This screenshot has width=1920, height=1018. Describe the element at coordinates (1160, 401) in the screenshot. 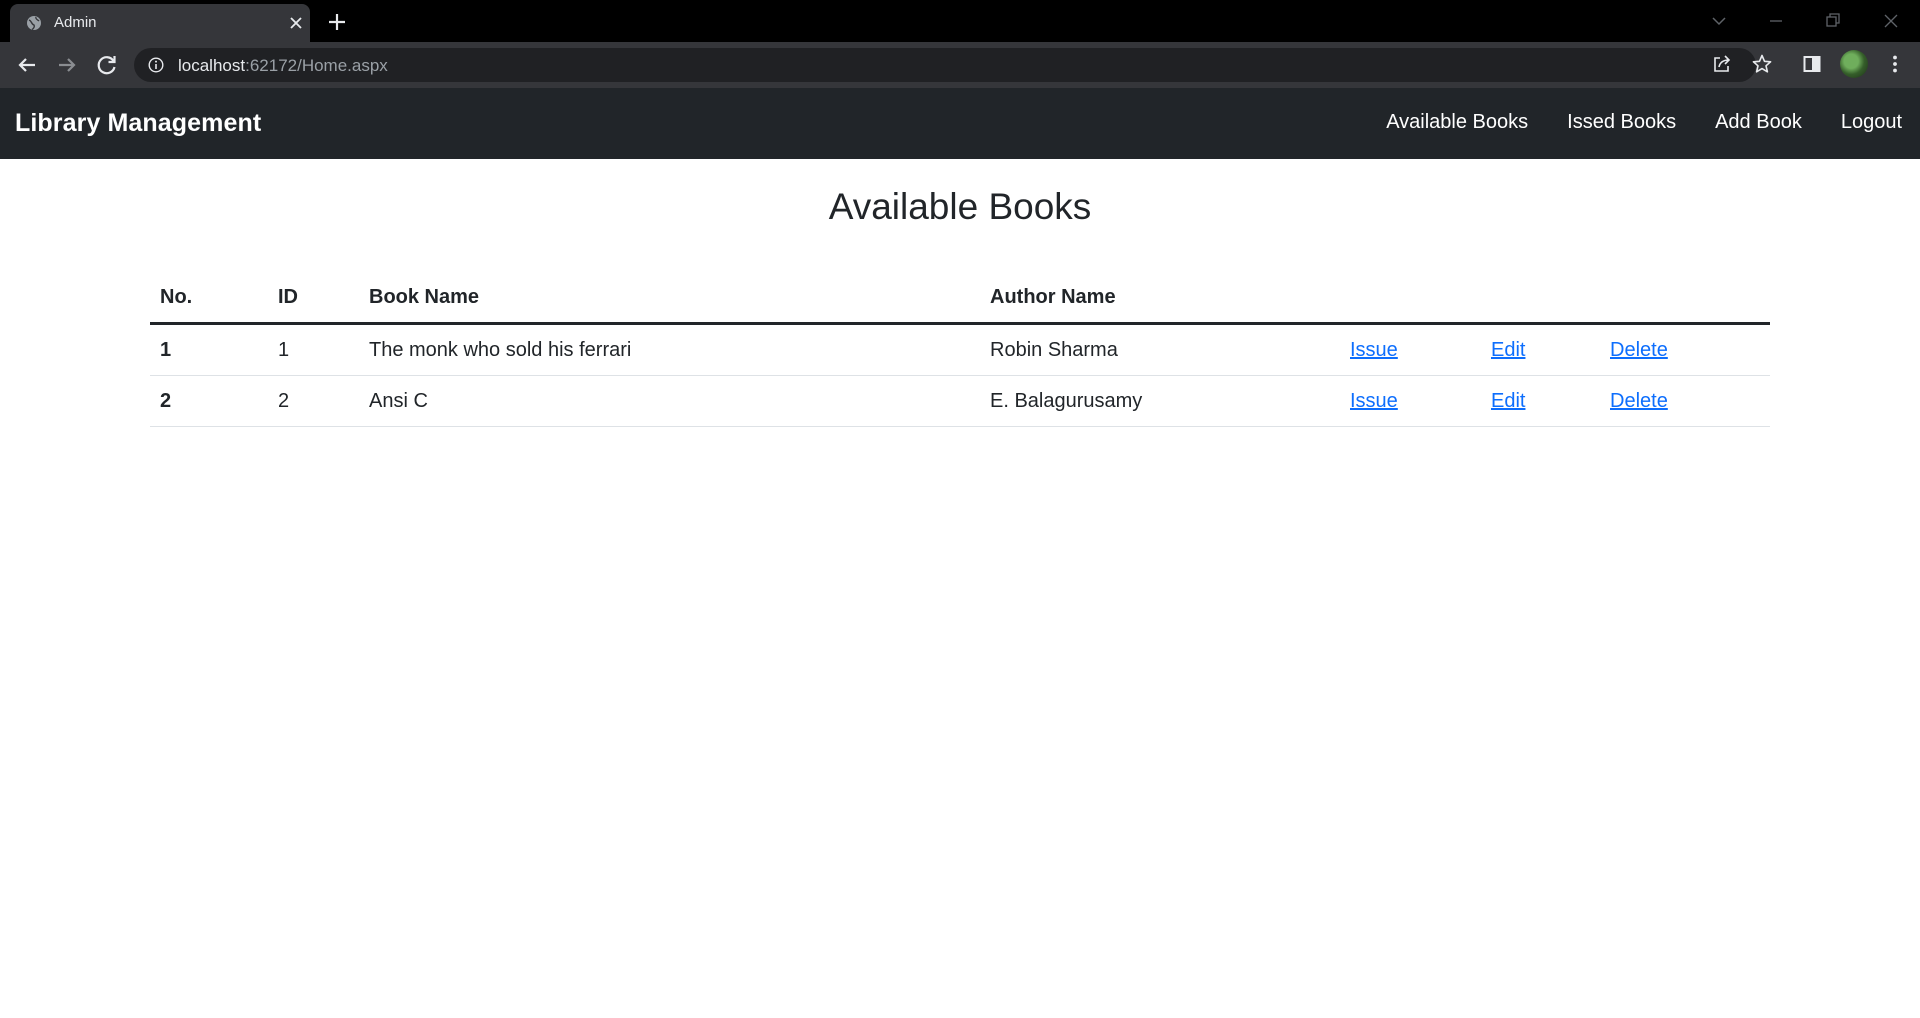

I see `cell-author-name: E. Balagurusamy` at that location.